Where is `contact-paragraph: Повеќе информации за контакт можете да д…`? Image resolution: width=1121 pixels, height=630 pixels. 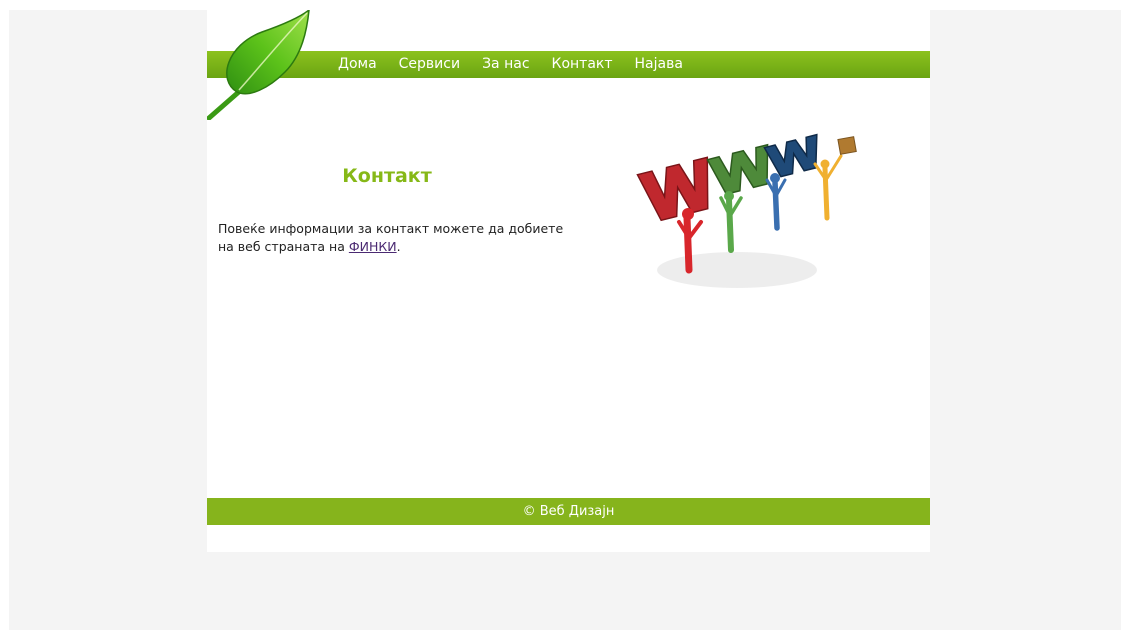 contact-paragraph: Повеќе информации за контакт можете да д… is located at coordinates (398, 238).